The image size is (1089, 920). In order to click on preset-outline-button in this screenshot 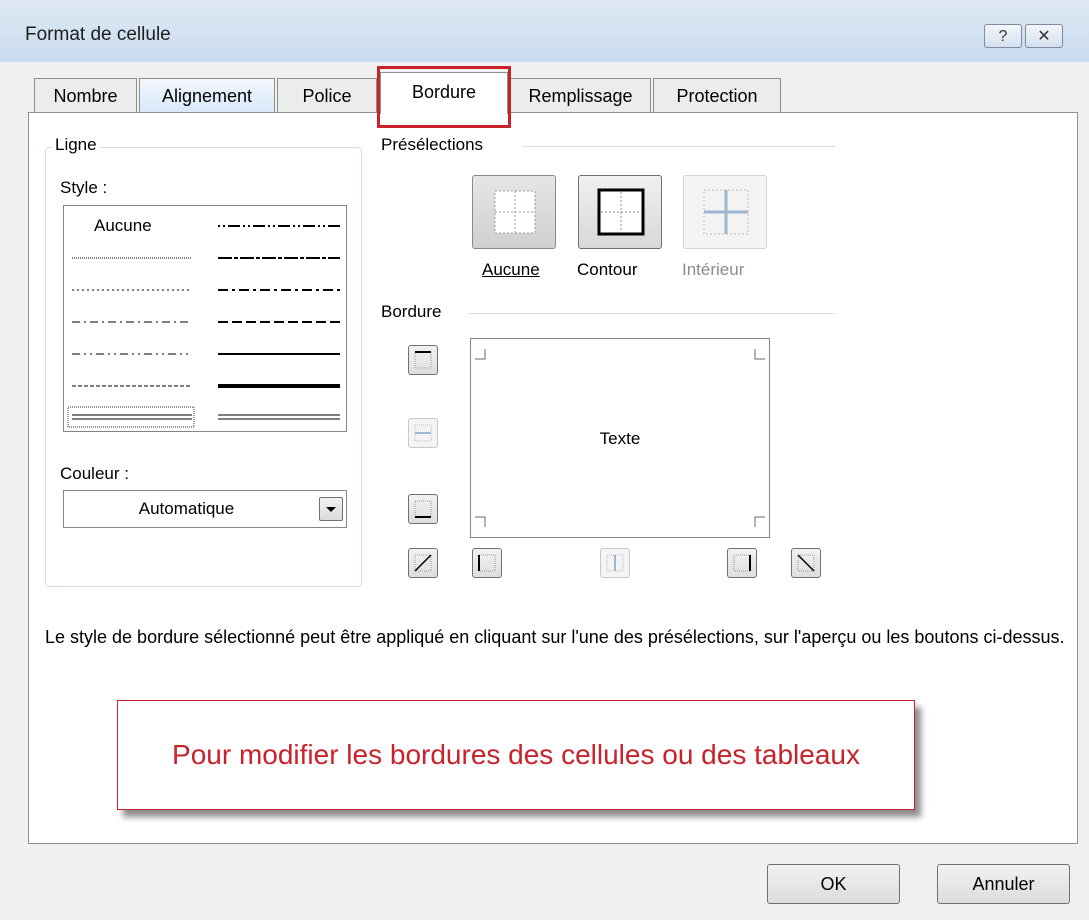, I will do `click(620, 212)`.